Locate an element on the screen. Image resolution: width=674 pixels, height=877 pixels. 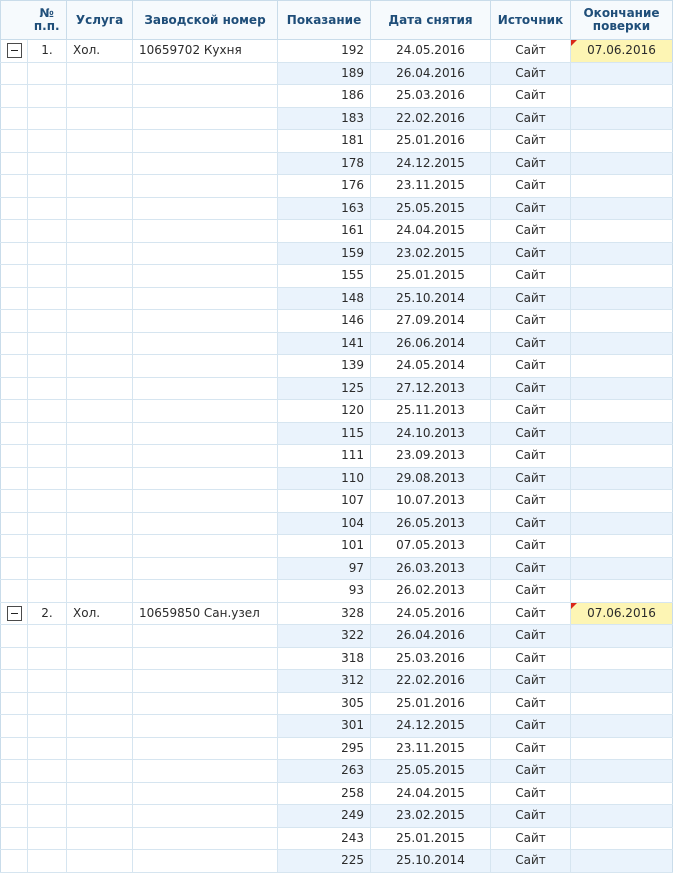
reading-row: 163 25.05.2015 Сайт is located at coordinates (336, 208).